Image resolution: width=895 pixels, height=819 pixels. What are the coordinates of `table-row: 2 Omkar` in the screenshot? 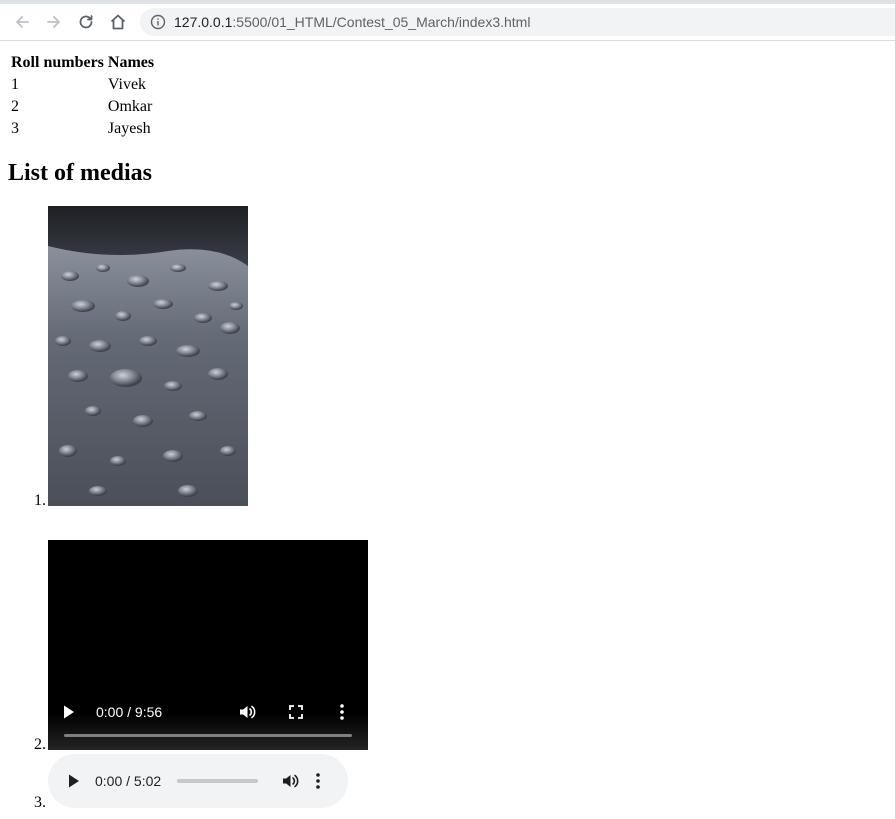 It's located at (82, 107).